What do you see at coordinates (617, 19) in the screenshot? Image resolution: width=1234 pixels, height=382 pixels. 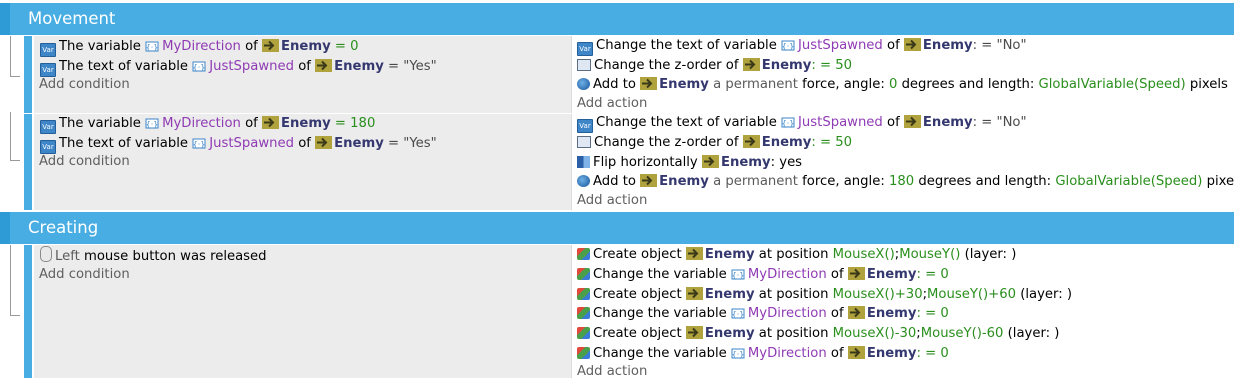 I see `group-header-movement: Movement` at bounding box center [617, 19].